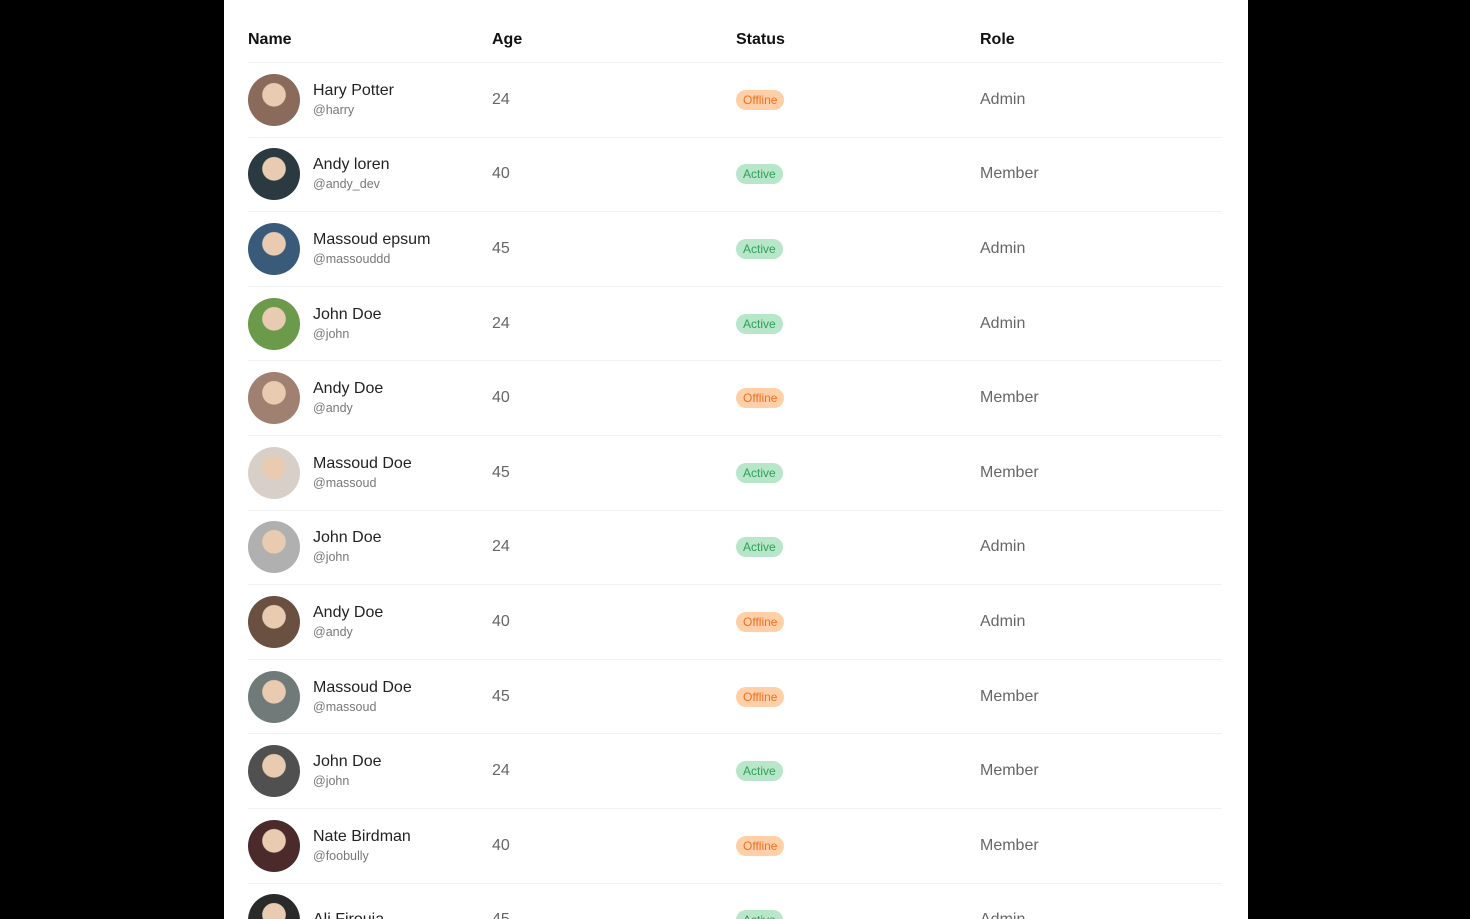 This screenshot has height=919, width=1470. What do you see at coordinates (735, 622) in the screenshot?
I see `table-row: Andy Doe @andy 40 Offline Admin` at bounding box center [735, 622].